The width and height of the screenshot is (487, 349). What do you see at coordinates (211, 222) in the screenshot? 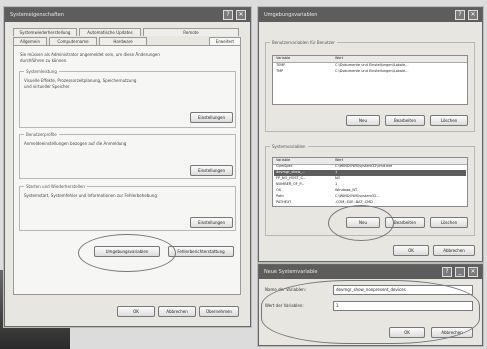
I see `startup-settings-button: Einstellungen` at bounding box center [211, 222].